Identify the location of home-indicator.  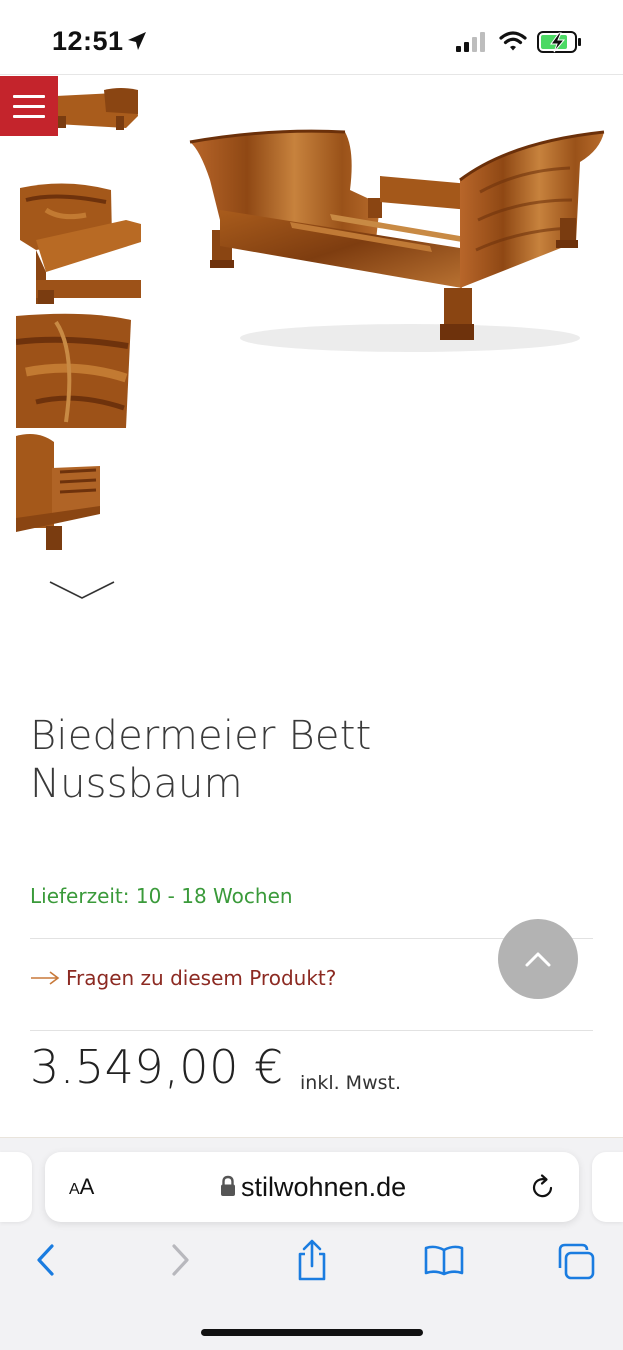
(312, 1332).